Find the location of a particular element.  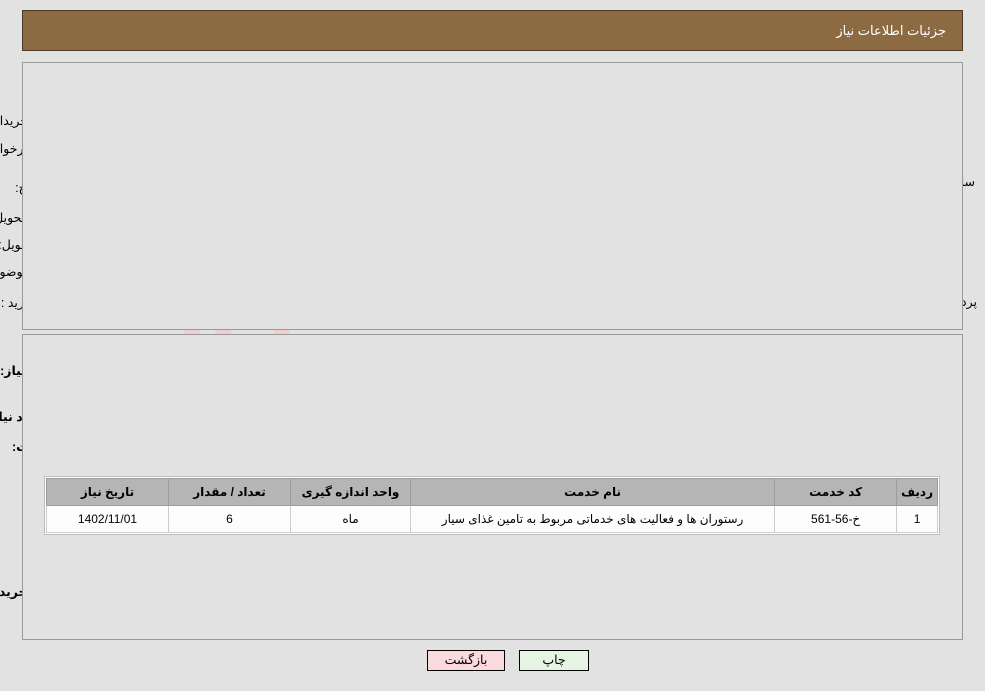

cell-quantity: 6 is located at coordinates (229, 519).